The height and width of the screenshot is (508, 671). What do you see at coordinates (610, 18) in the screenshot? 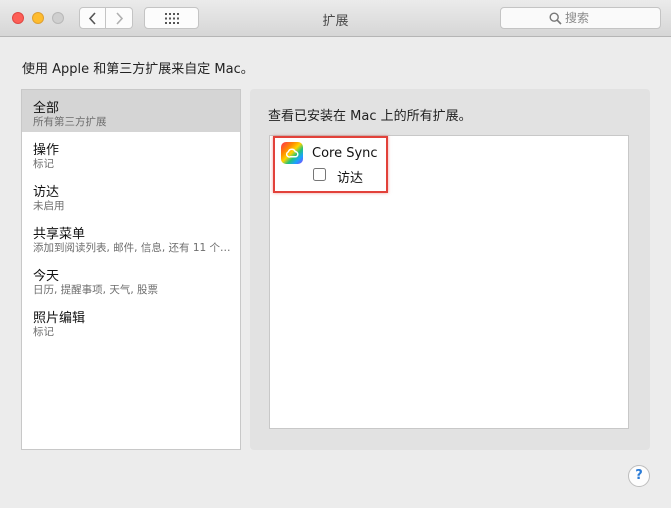
I see `search-input` at bounding box center [610, 18].